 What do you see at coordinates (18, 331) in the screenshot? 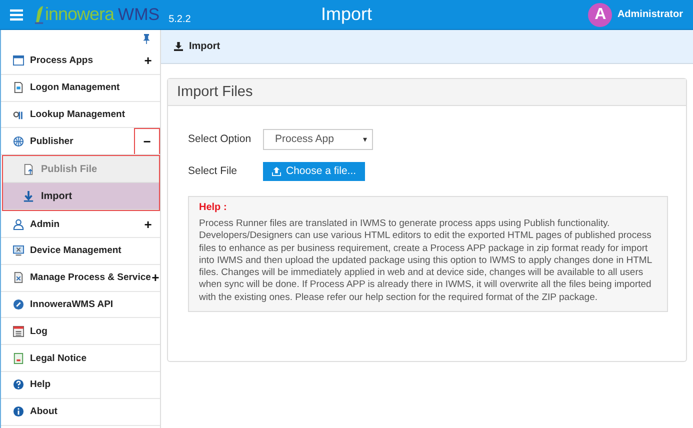
I see `log-icon` at bounding box center [18, 331].